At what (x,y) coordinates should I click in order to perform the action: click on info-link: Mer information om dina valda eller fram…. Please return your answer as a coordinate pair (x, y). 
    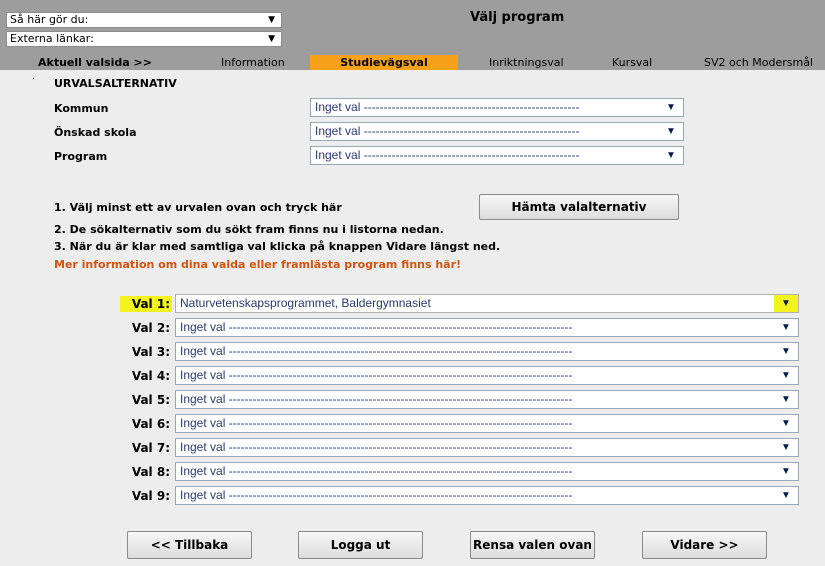
    Looking at the image, I should click on (257, 264).